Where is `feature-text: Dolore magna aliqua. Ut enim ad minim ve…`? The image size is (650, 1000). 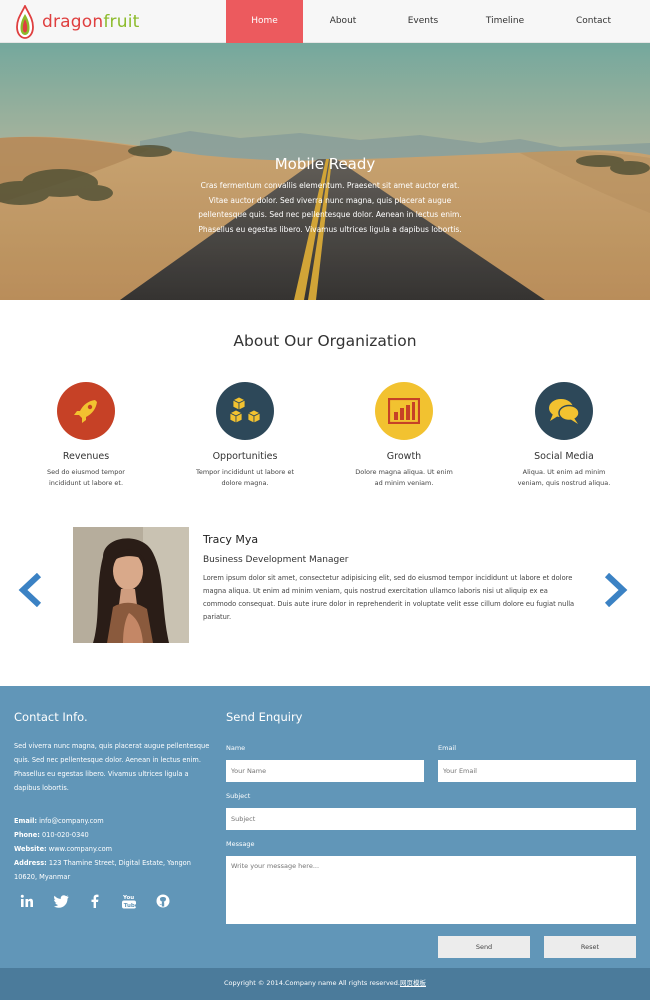 feature-text: Dolore magna aliqua. Ut enim ad minim ve… is located at coordinates (404, 477).